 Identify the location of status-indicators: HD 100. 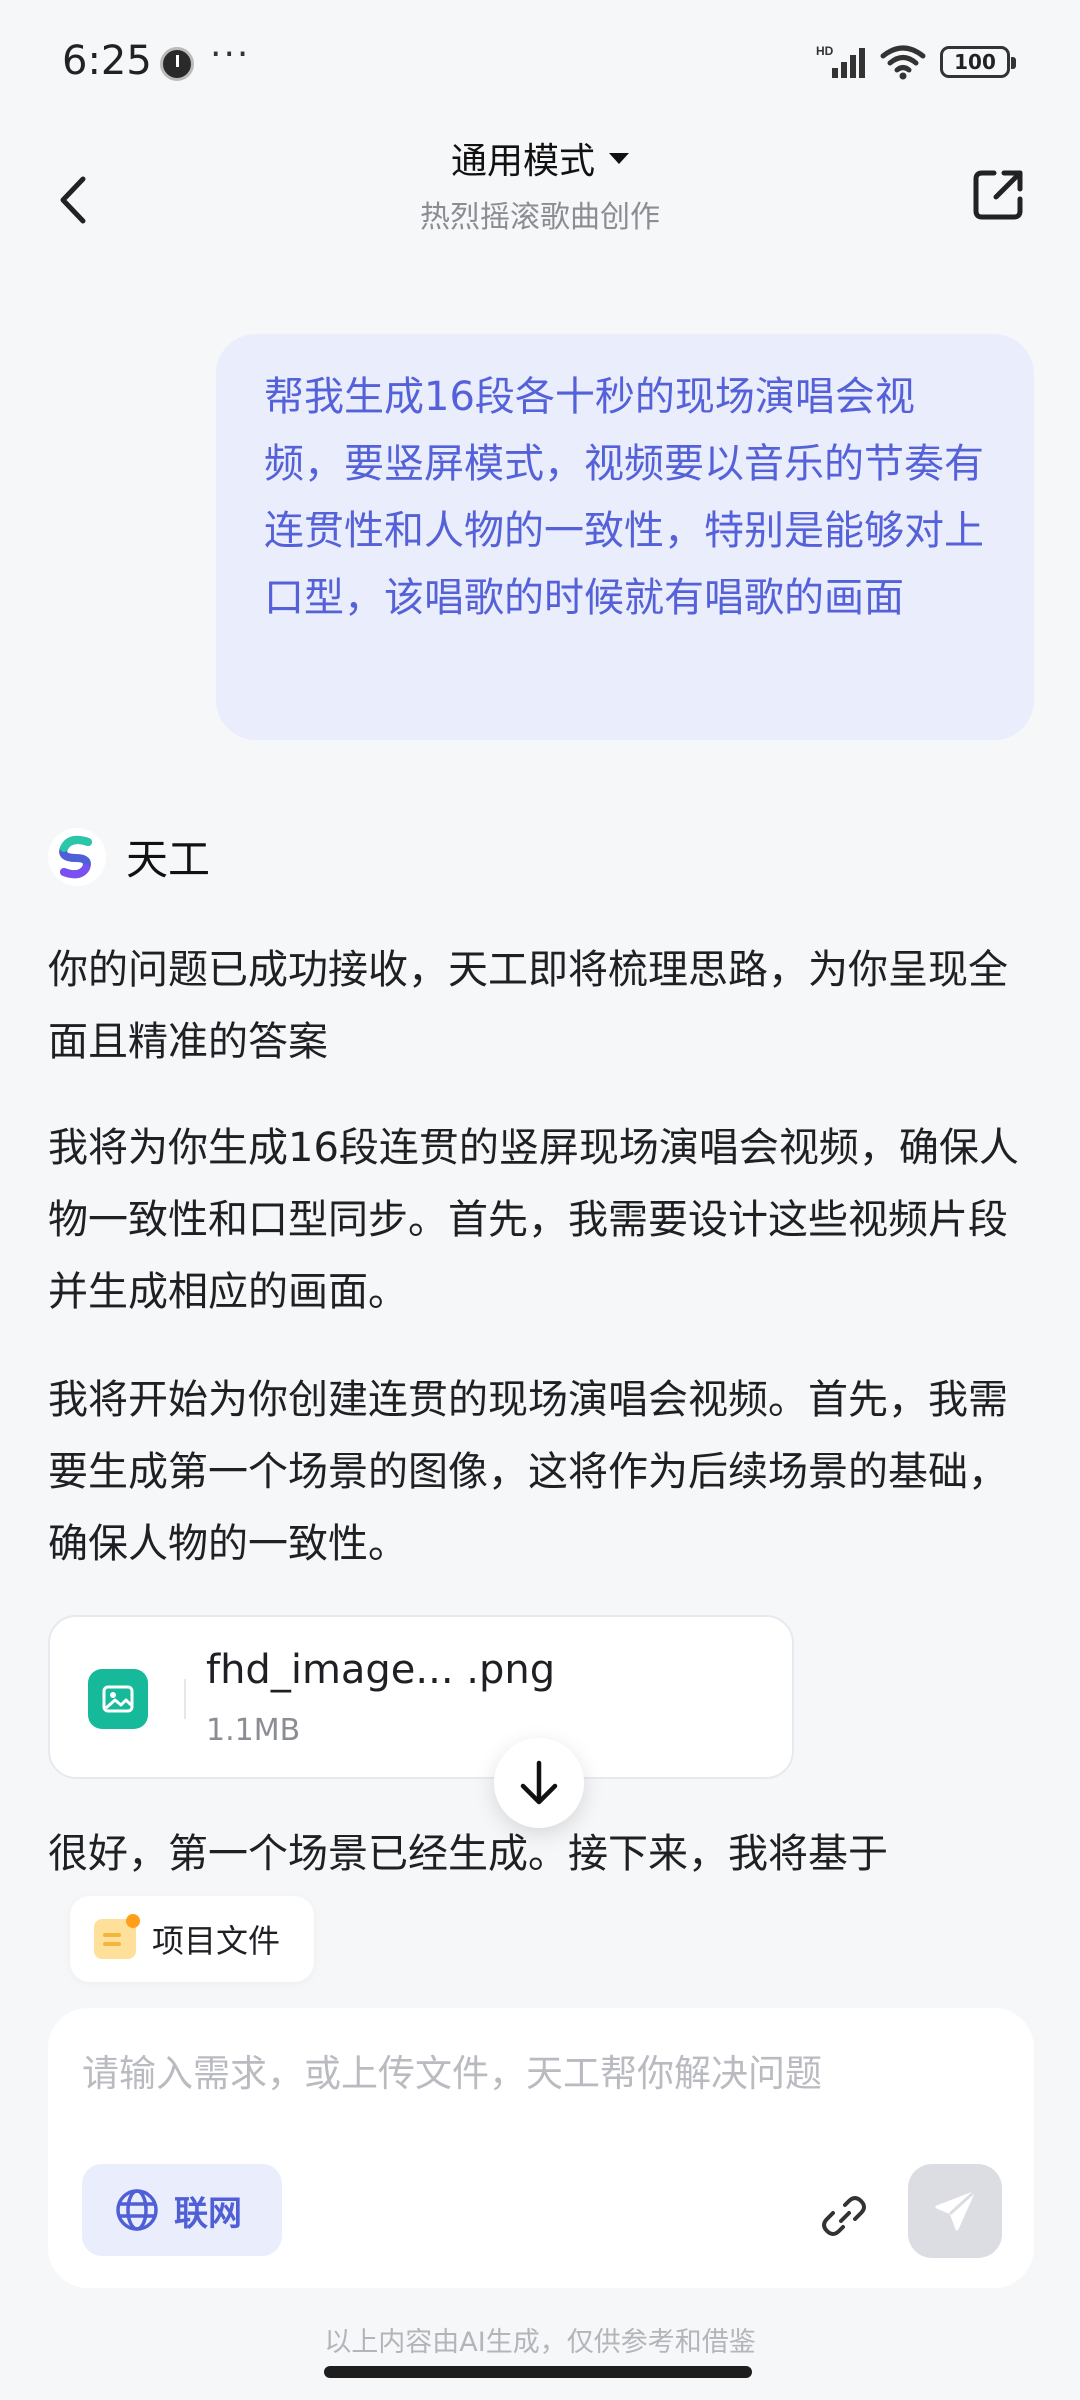
(916, 62).